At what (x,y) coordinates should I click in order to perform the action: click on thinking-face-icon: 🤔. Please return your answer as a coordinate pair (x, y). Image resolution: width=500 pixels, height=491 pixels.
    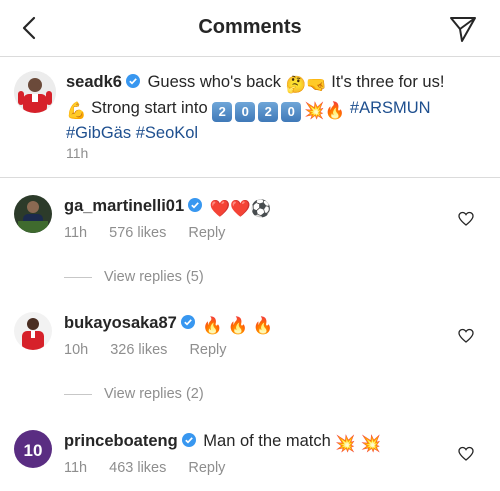
    Looking at the image, I should click on (296, 85).